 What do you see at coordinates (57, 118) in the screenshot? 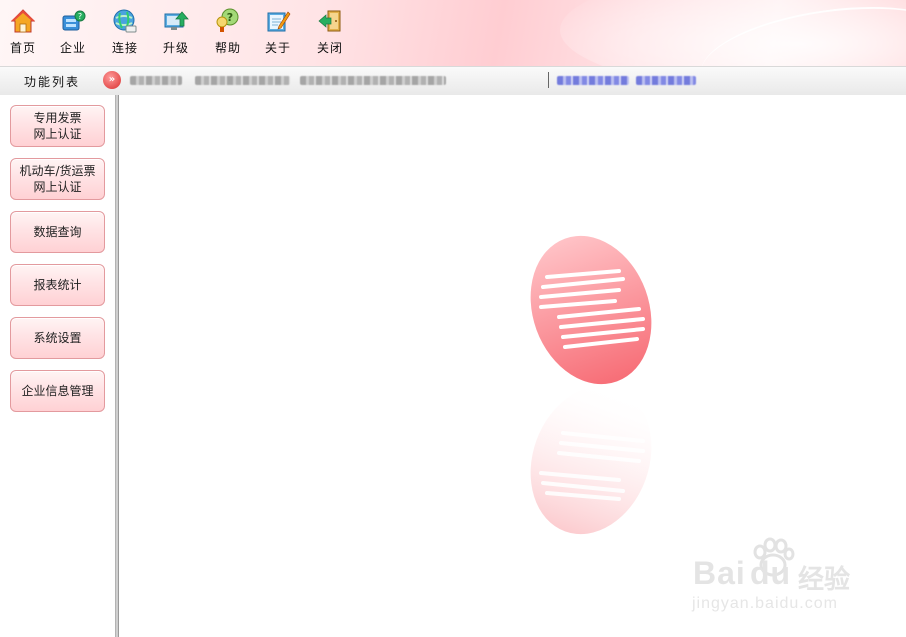
I see `button-label-line1: 专用发票` at bounding box center [57, 118].